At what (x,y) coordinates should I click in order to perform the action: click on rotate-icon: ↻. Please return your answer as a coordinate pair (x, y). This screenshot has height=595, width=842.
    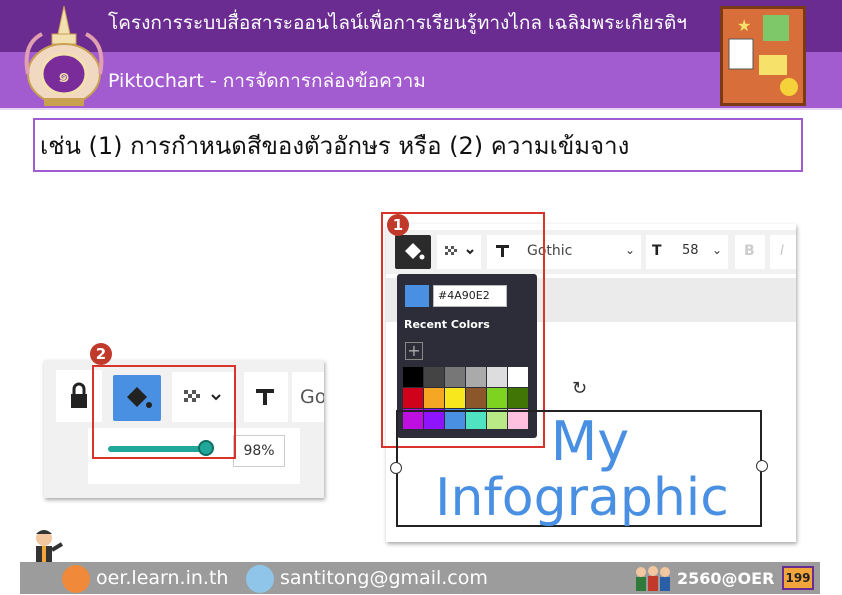
    Looking at the image, I should click on (579, 388).